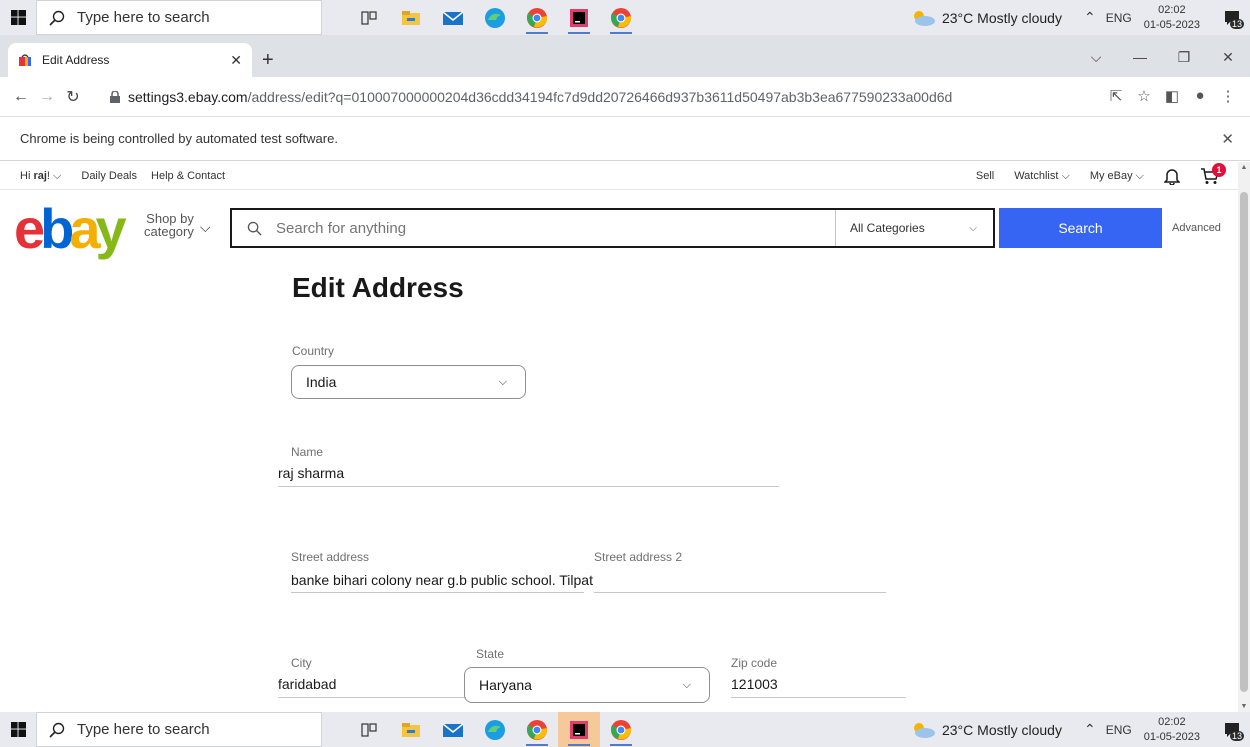 Image resolution: width=1250 pixels, height=747 pixels. Describe the element at coordinates (638, 557) in the screenshot. I see `street-address-2-label: Street address 2` at that location.